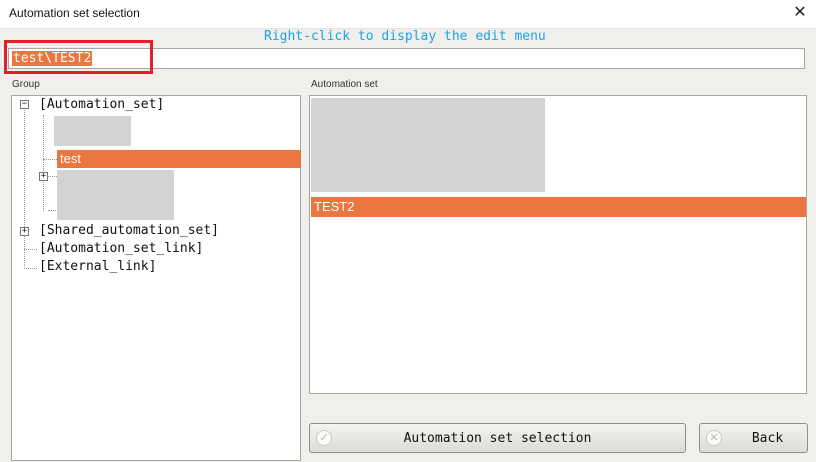 This screenshot has height=462, width=816. Describe the element at coordinates (344, 84) in the screenshot. I see `automation-set-label: Automation set` at that location.